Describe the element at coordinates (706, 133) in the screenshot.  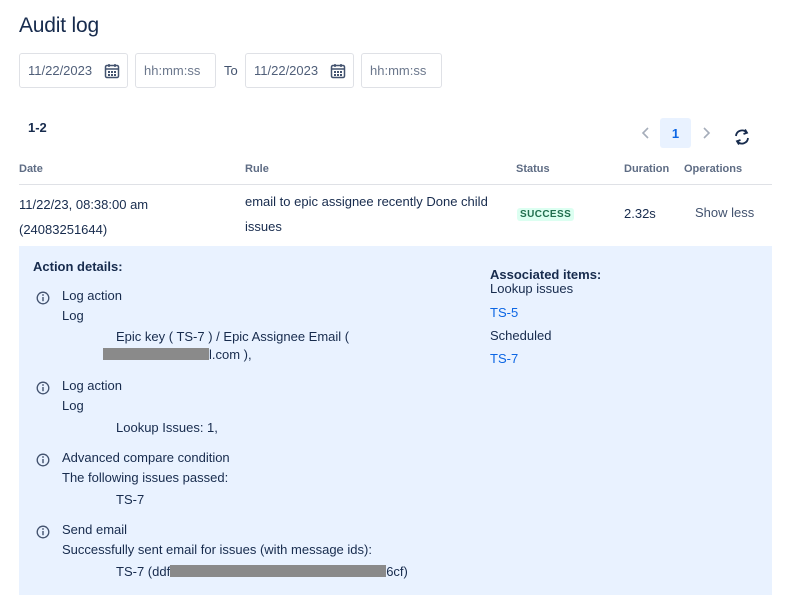
I see `chevron-right-icon` at that location.